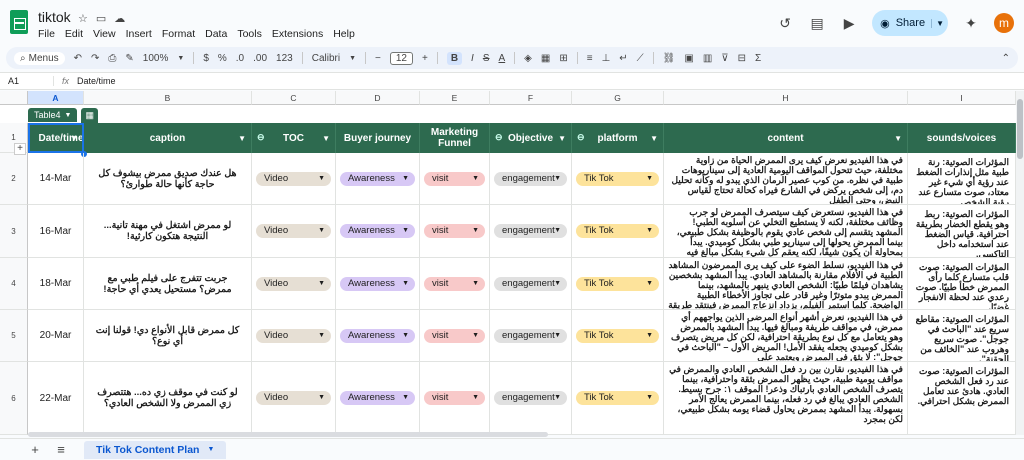 The height and width of the screenshot is (460, 1024). Describe the element at coordinates (39, 58) in the screenshot. I see `search-menus-button: ⌕ Menus` at that location.